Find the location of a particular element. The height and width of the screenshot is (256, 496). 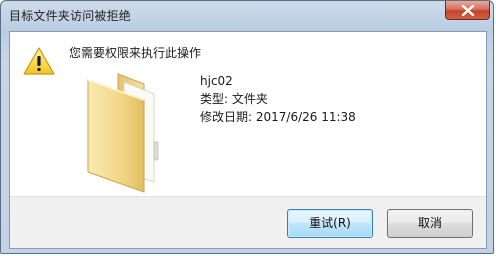

item-details: hjc02 类型: 文件夹 修改日期: 2017/6/26 11:38 is located at coordinates (278, 99).